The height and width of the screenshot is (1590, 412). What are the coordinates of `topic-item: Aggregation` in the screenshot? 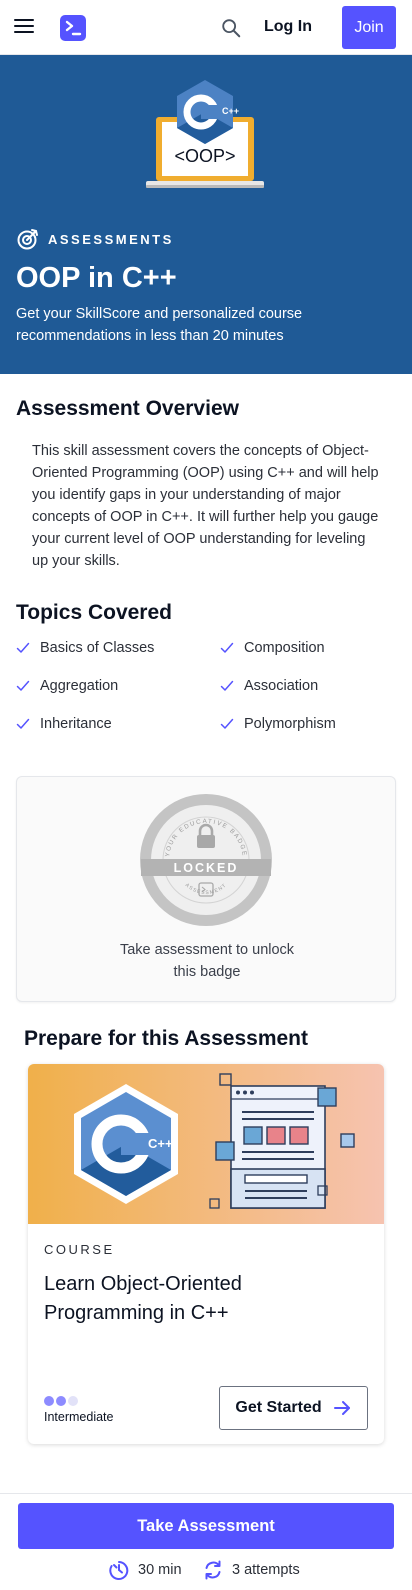 It's located at (67, 686).